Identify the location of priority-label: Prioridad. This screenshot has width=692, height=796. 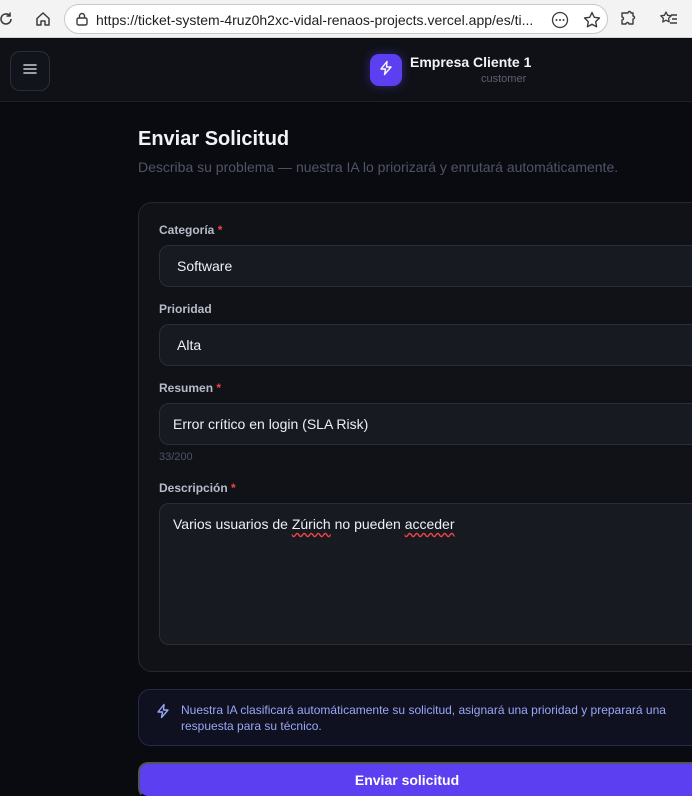
(185, 309).